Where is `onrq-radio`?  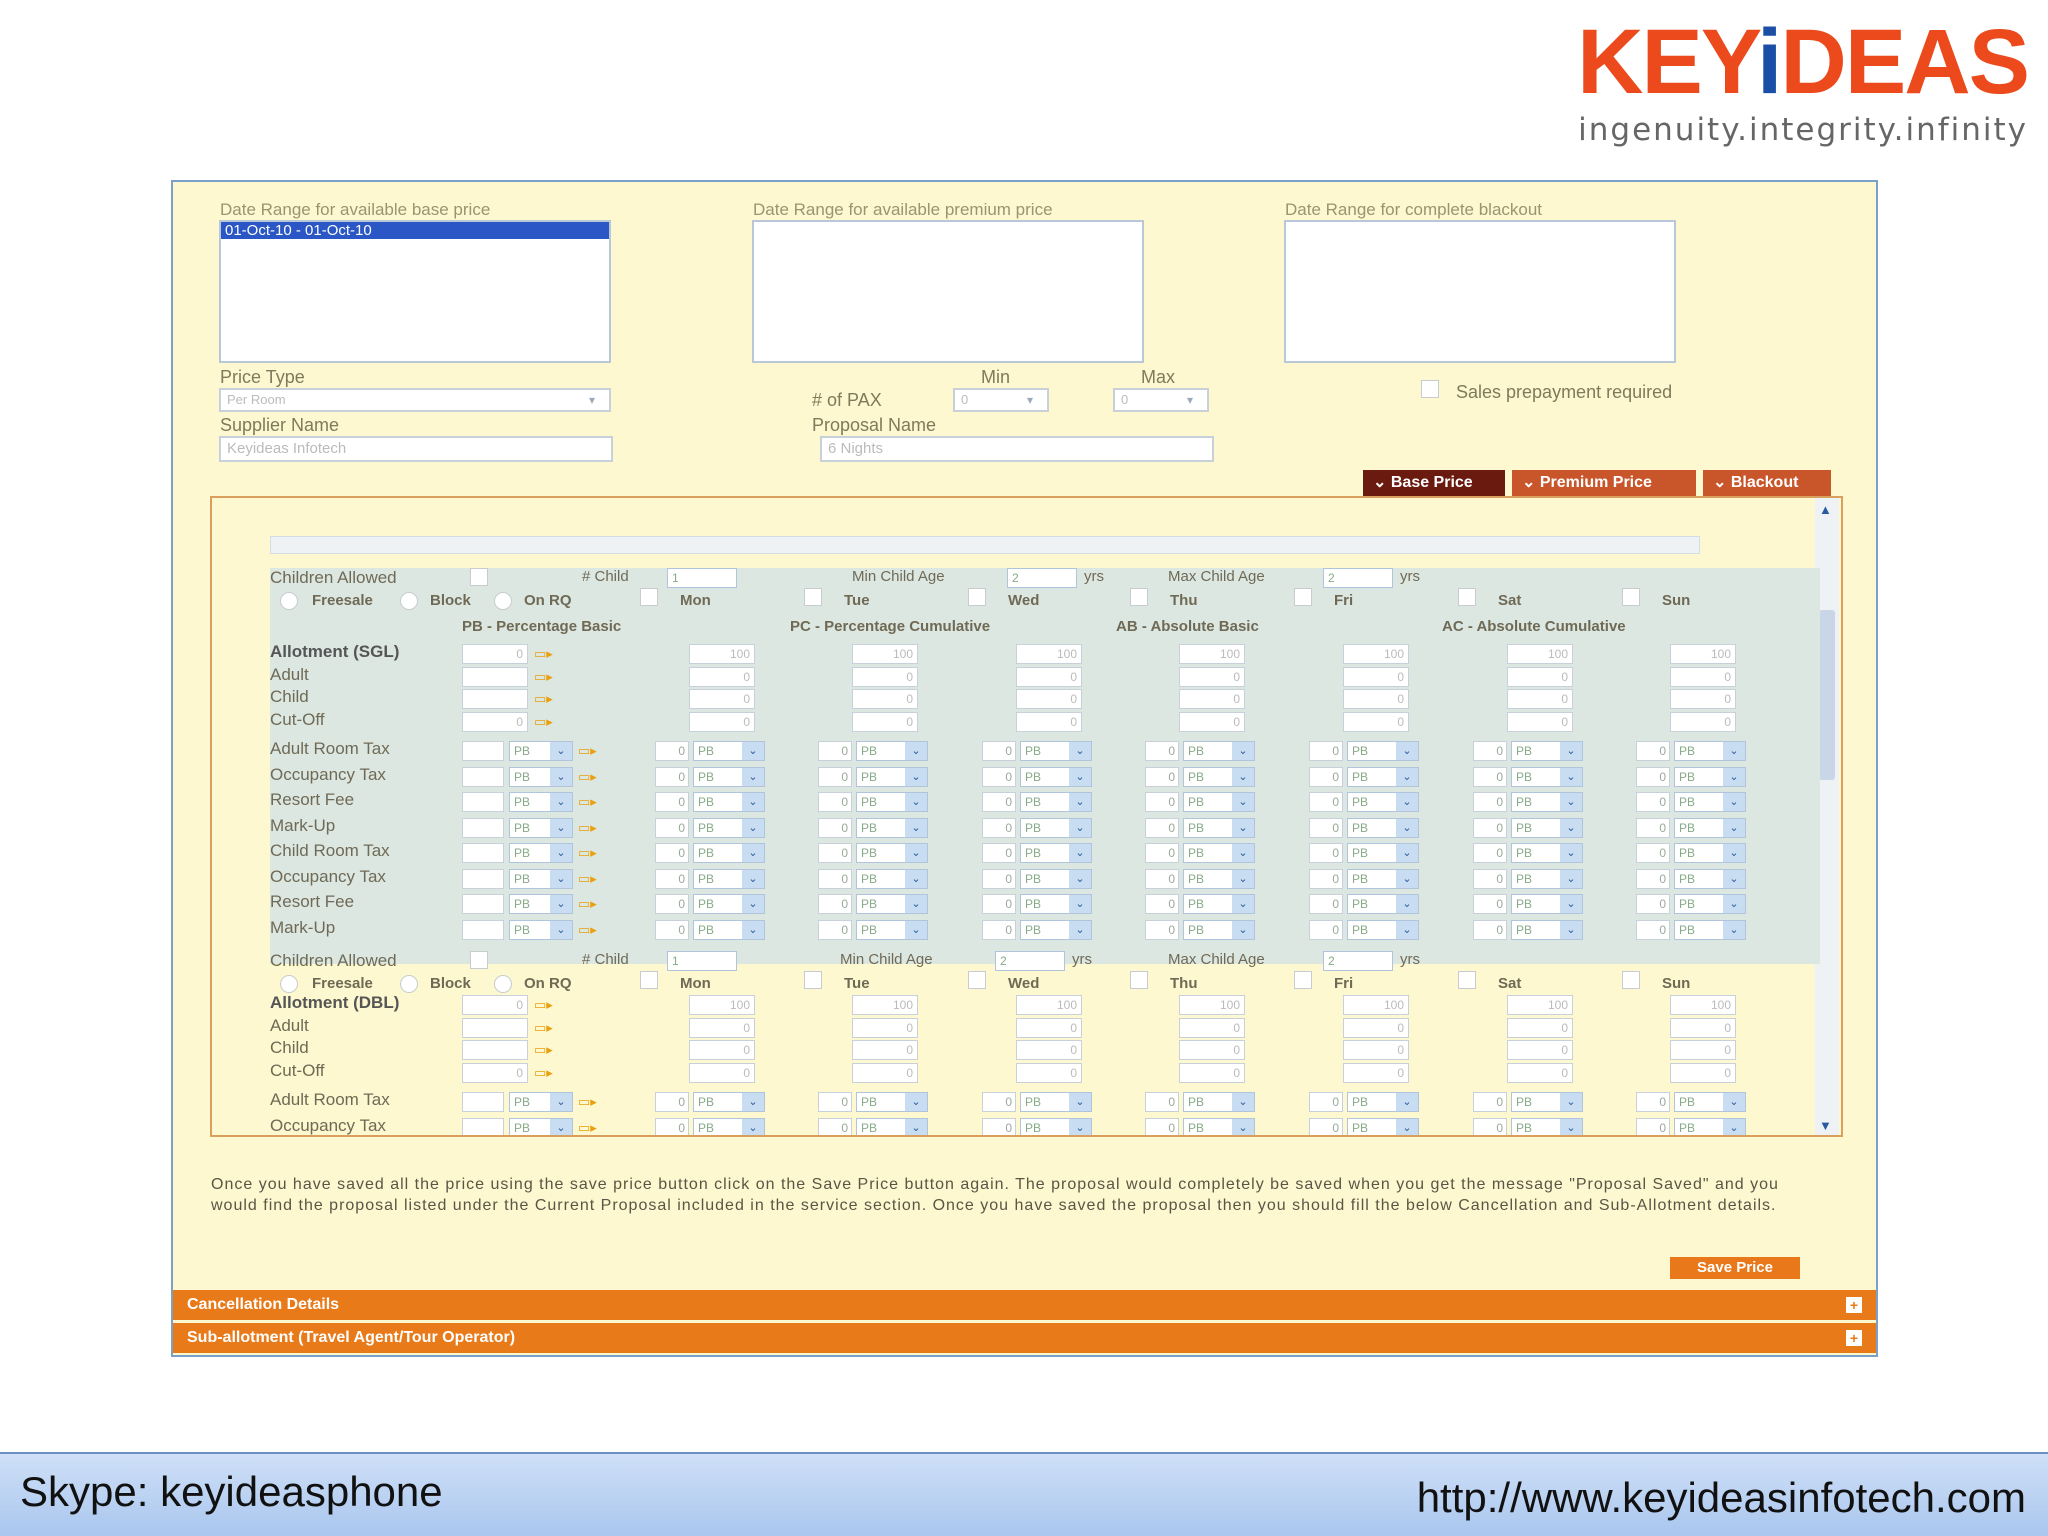
onrq-radio is located at coordinates (503, 984).